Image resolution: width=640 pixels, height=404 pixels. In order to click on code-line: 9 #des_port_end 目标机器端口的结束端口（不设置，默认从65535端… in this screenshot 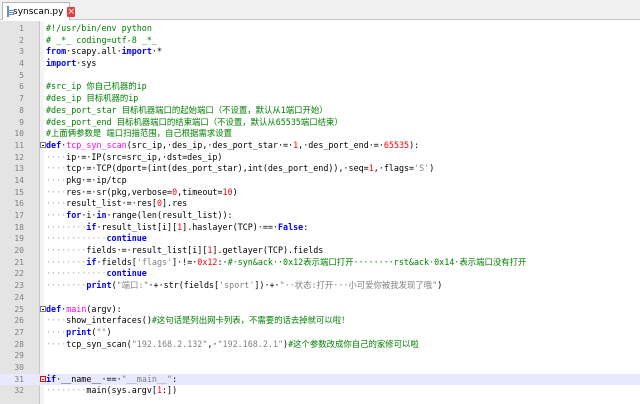, I will do `click(320, 123)`.